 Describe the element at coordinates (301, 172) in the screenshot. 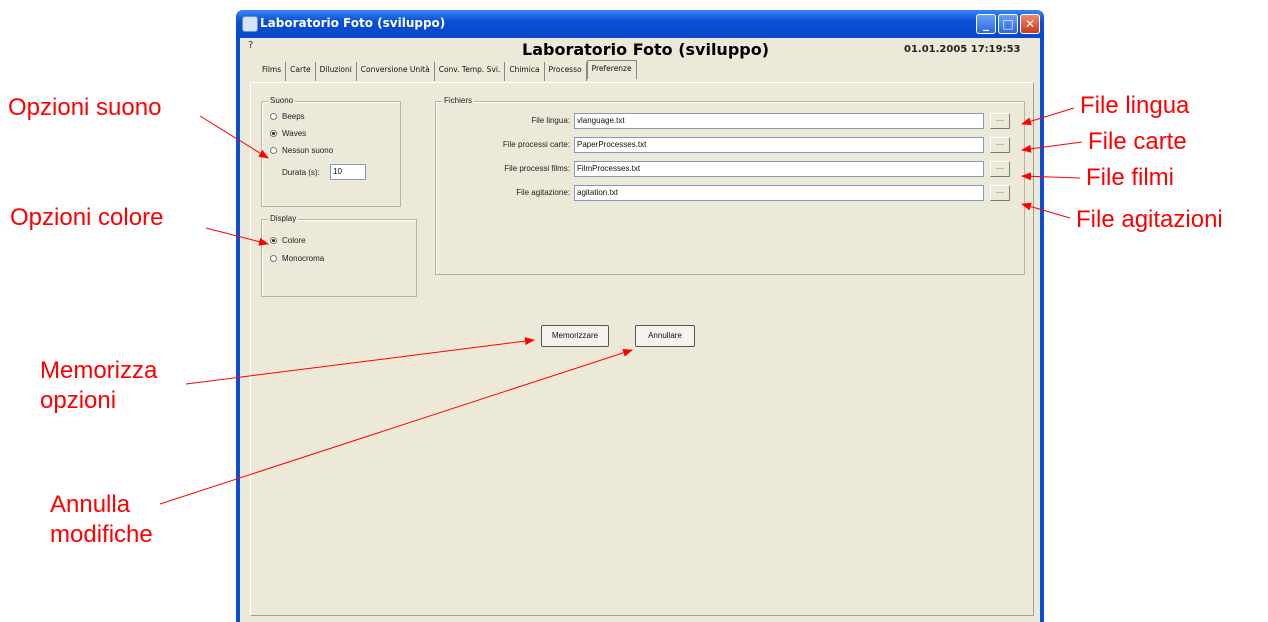

I see `duration-label: Durata (s):` at that location.